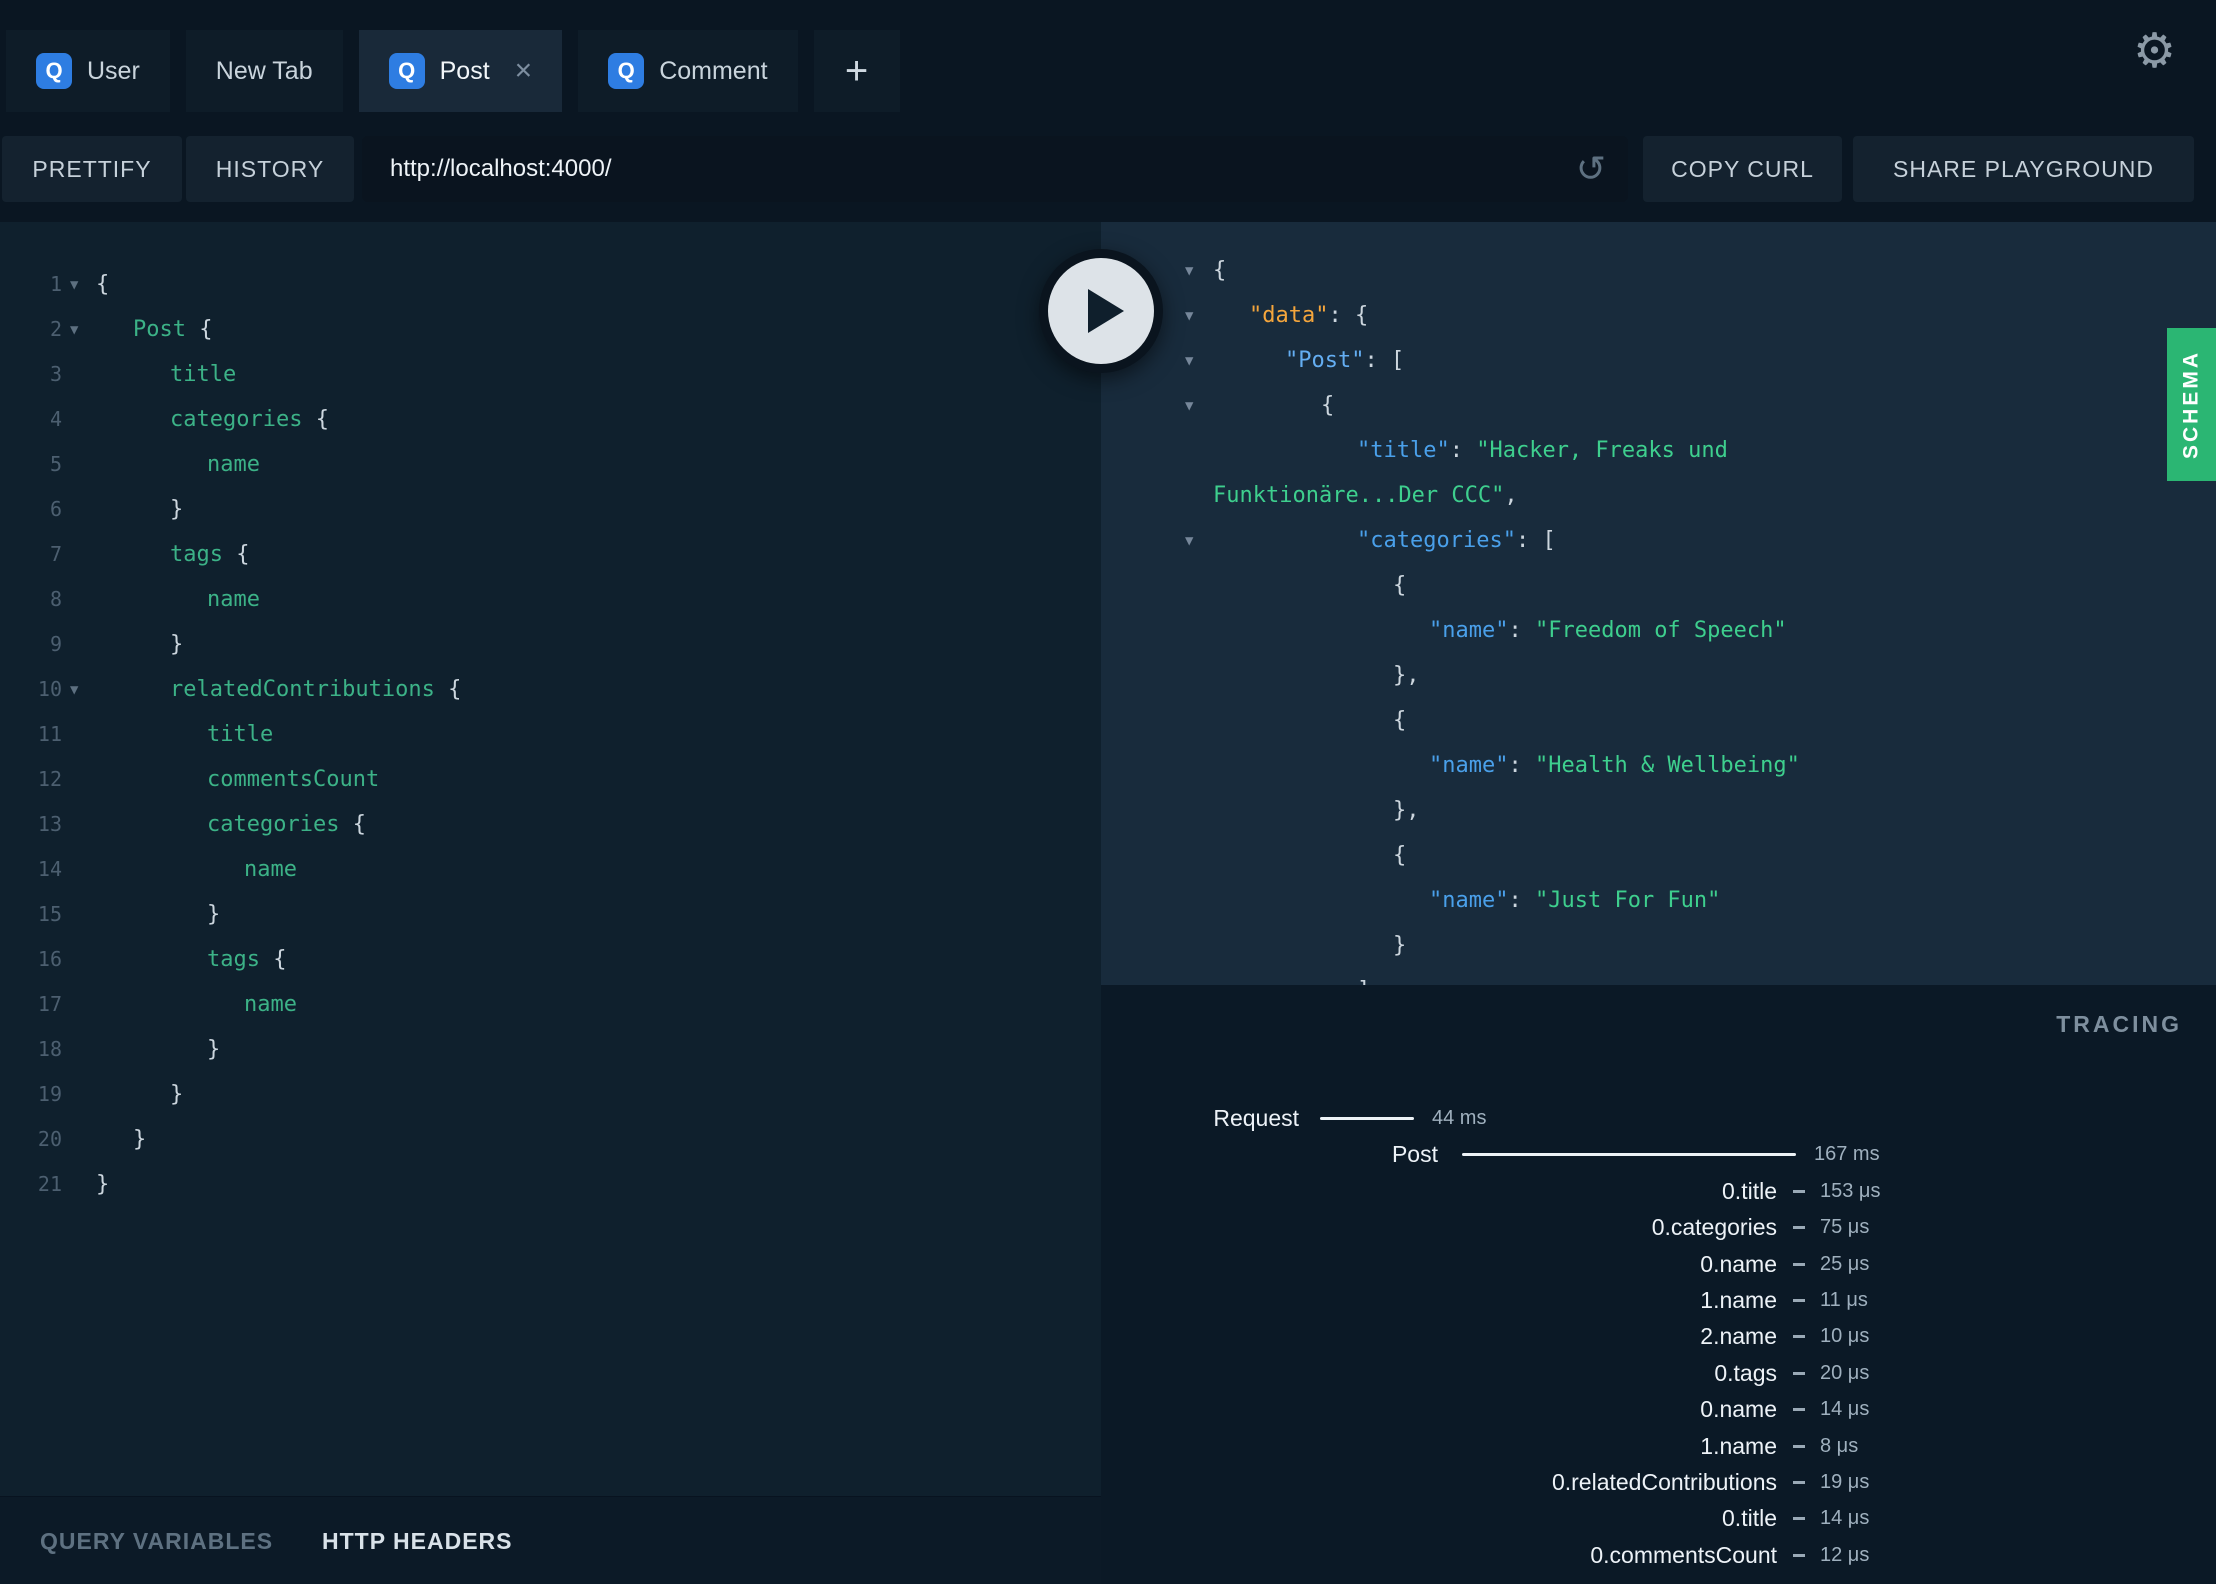  I want to click on tracing-time: 25 μs, so click(1845, 1263).